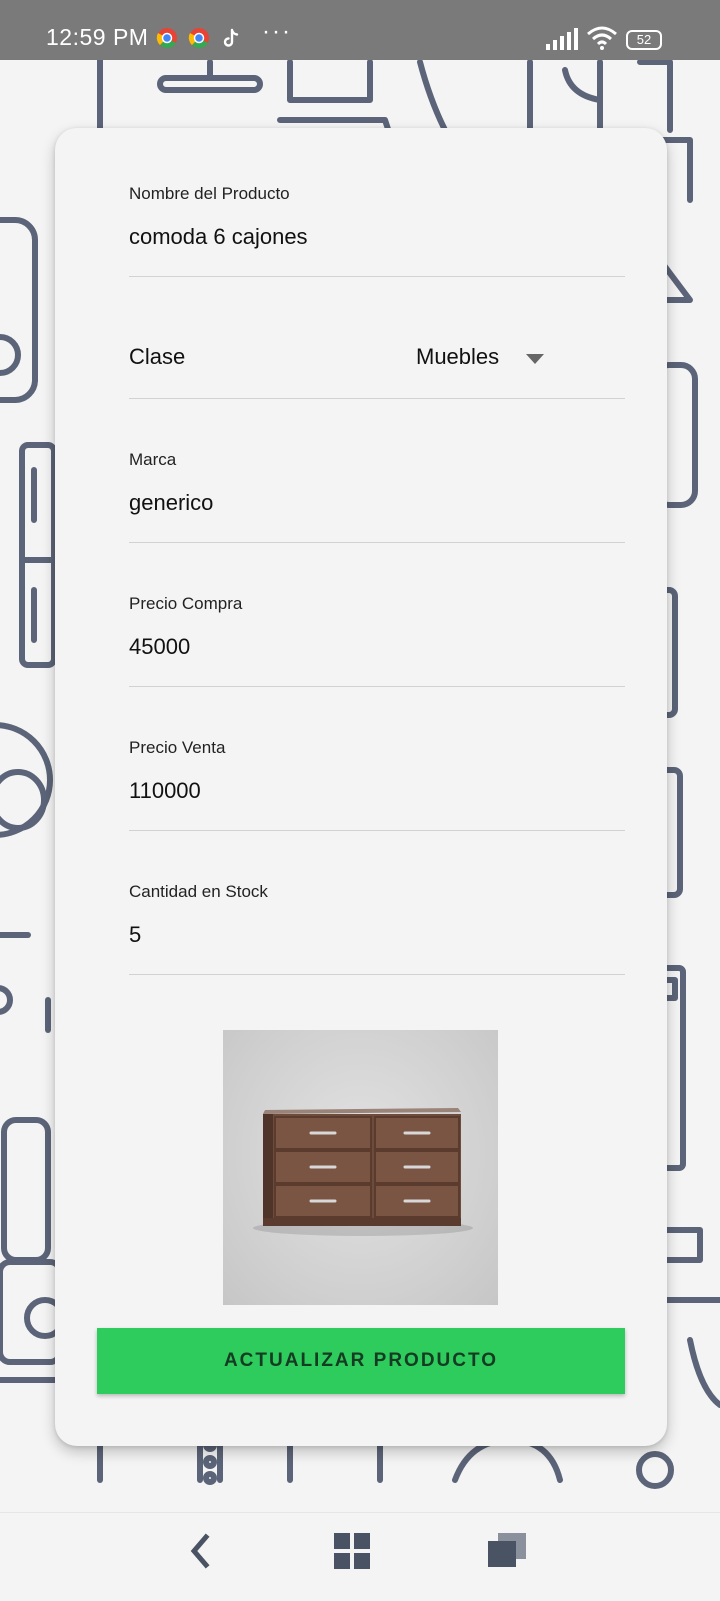 The width and height of the screenshot is (720, 1601). What do you see at coordinates (377, 780) in the screenshot?
I see `sale-price-field: Precio Venta 110000` at bounding box center [377, 780].